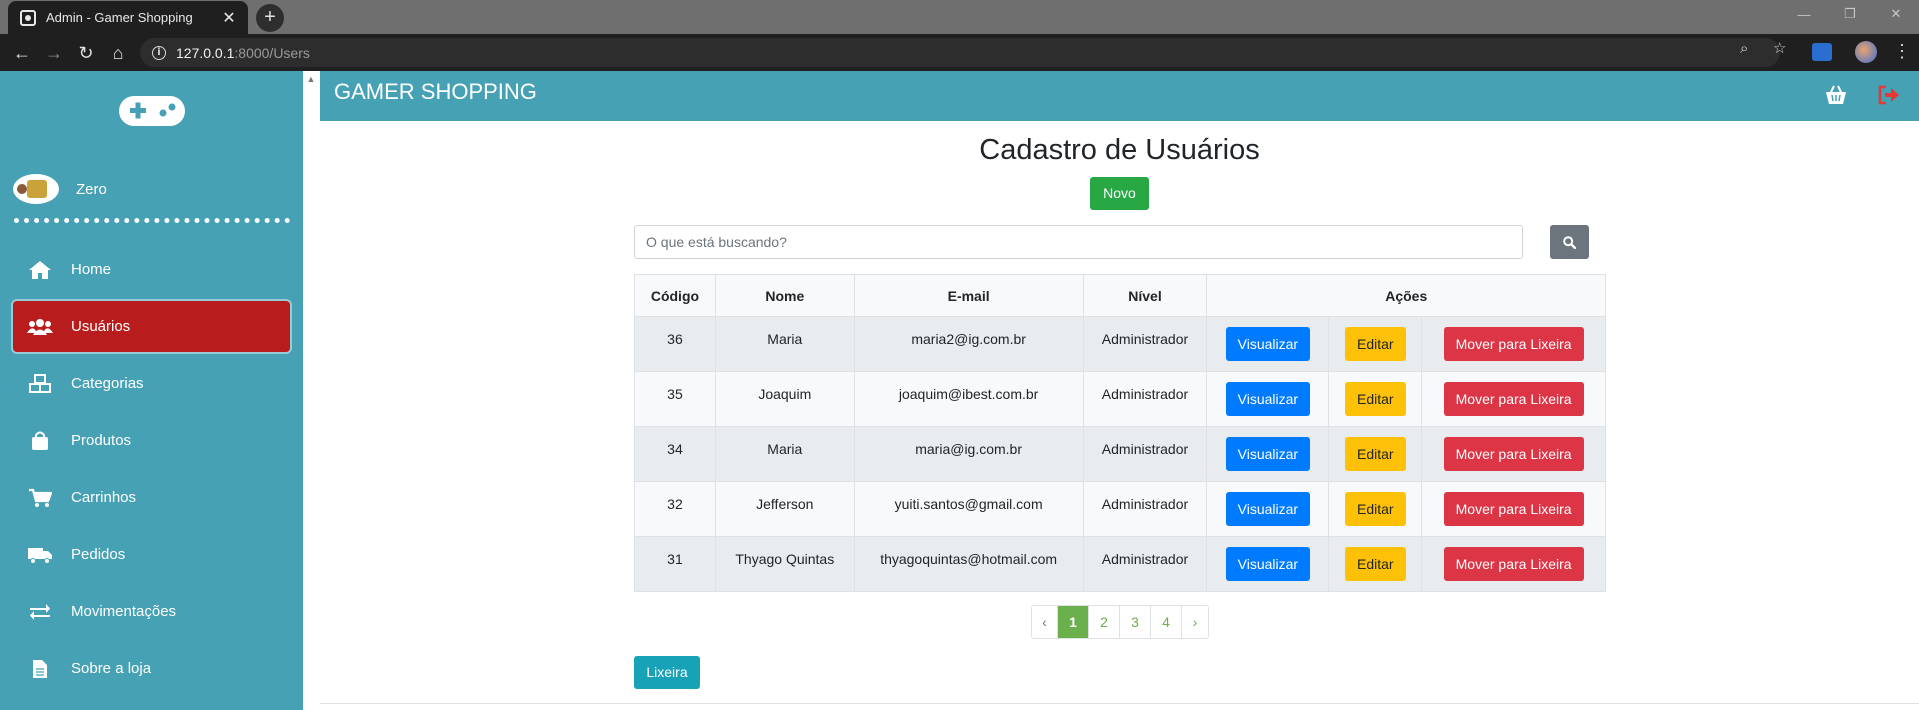  Describe the element at coordinates (1866, 52) in the screenshot. I see `profile-avatar` at that location.